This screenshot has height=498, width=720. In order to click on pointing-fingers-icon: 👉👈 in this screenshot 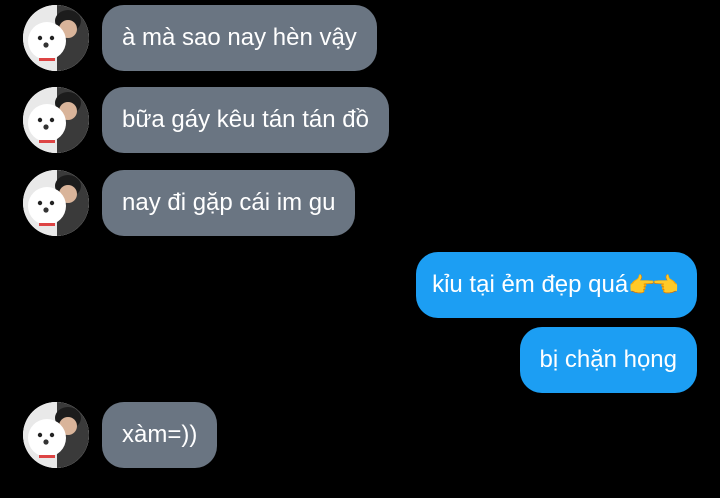, I will do `click(653, 285)`.